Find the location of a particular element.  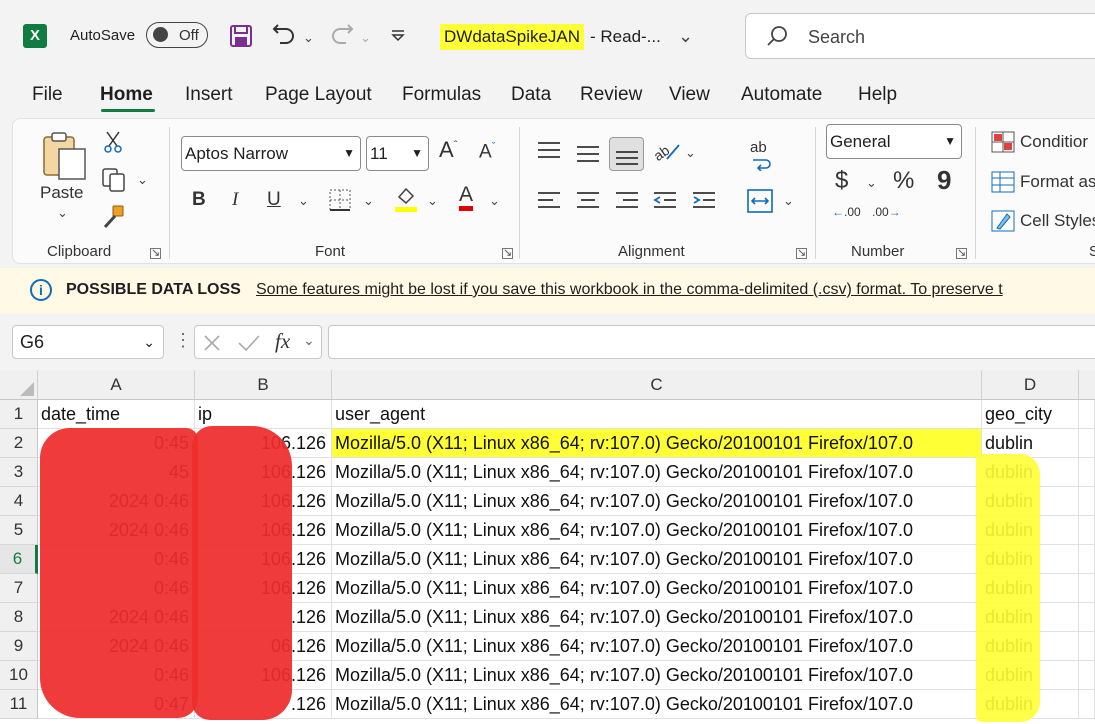

number-format-select: General ▼ is located at coordinates (894, 141).